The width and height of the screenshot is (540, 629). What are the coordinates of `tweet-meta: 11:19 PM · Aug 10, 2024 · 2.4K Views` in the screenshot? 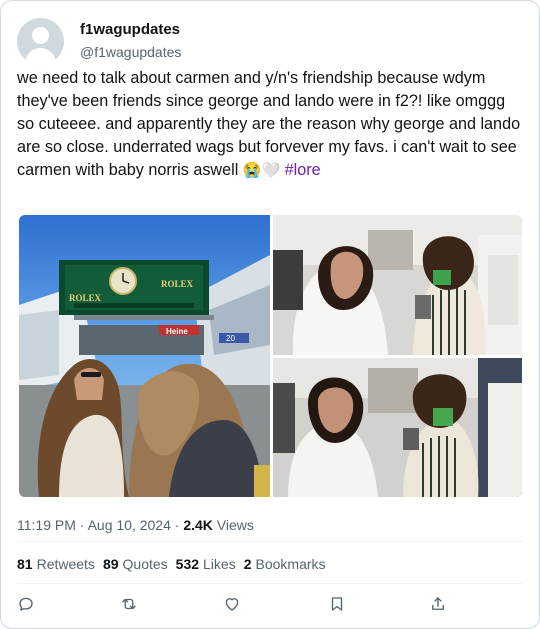 It's located at (135, 525).